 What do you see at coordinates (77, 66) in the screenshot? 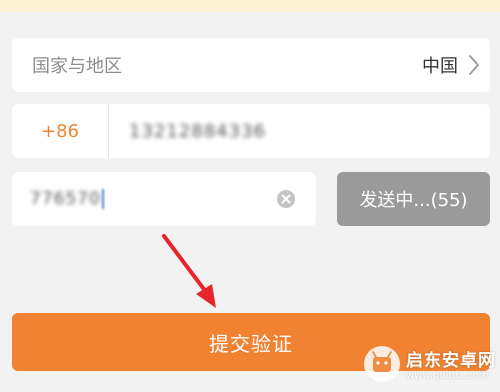
I see `region-label: 国家与地区` at bounding box center [77, 66].